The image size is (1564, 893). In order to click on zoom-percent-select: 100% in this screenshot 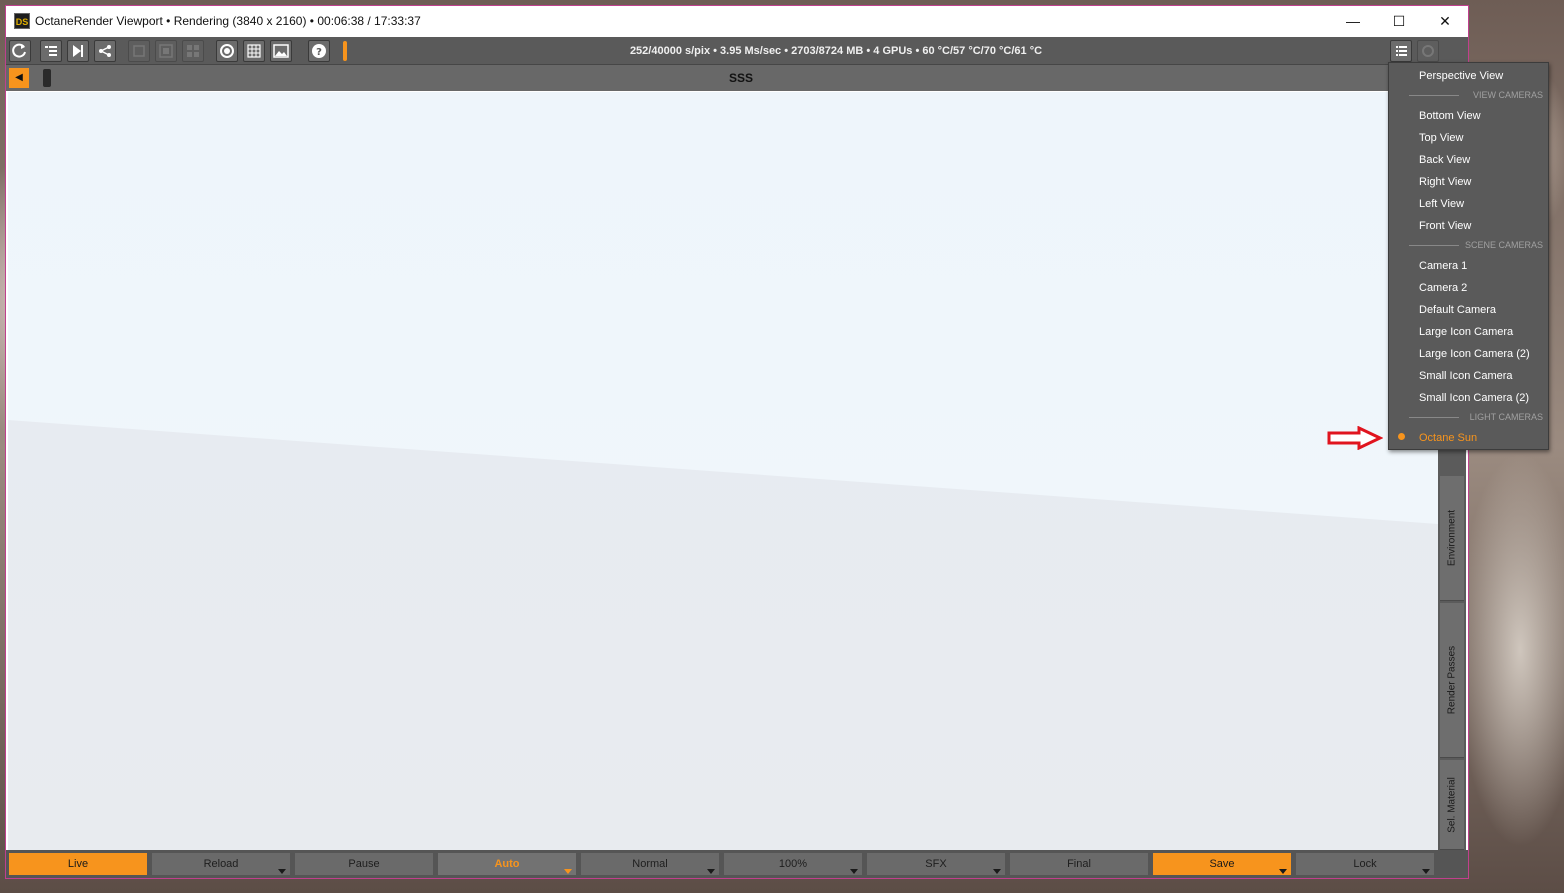, I will do `click(793, 864)`.